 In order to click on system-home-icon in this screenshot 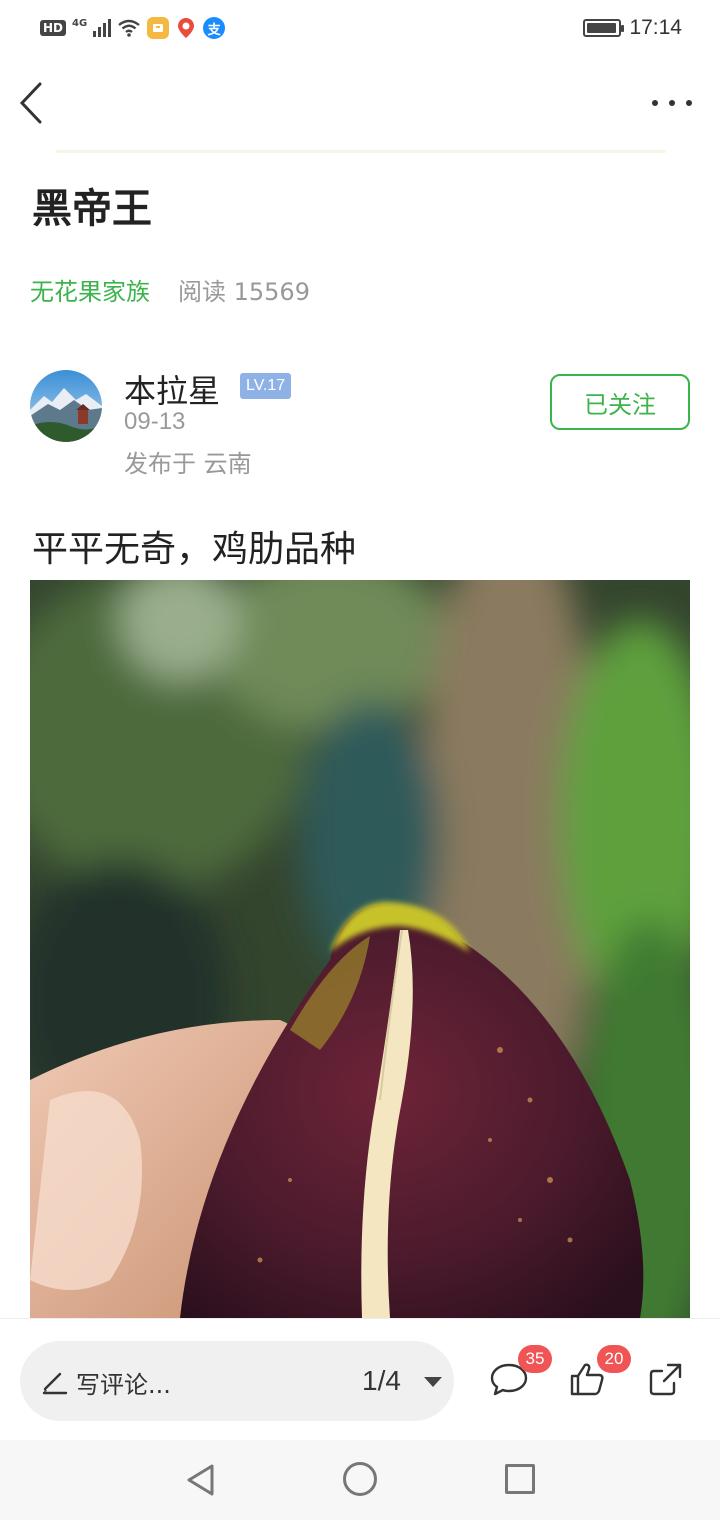, I will do `click(360, 1479)`.